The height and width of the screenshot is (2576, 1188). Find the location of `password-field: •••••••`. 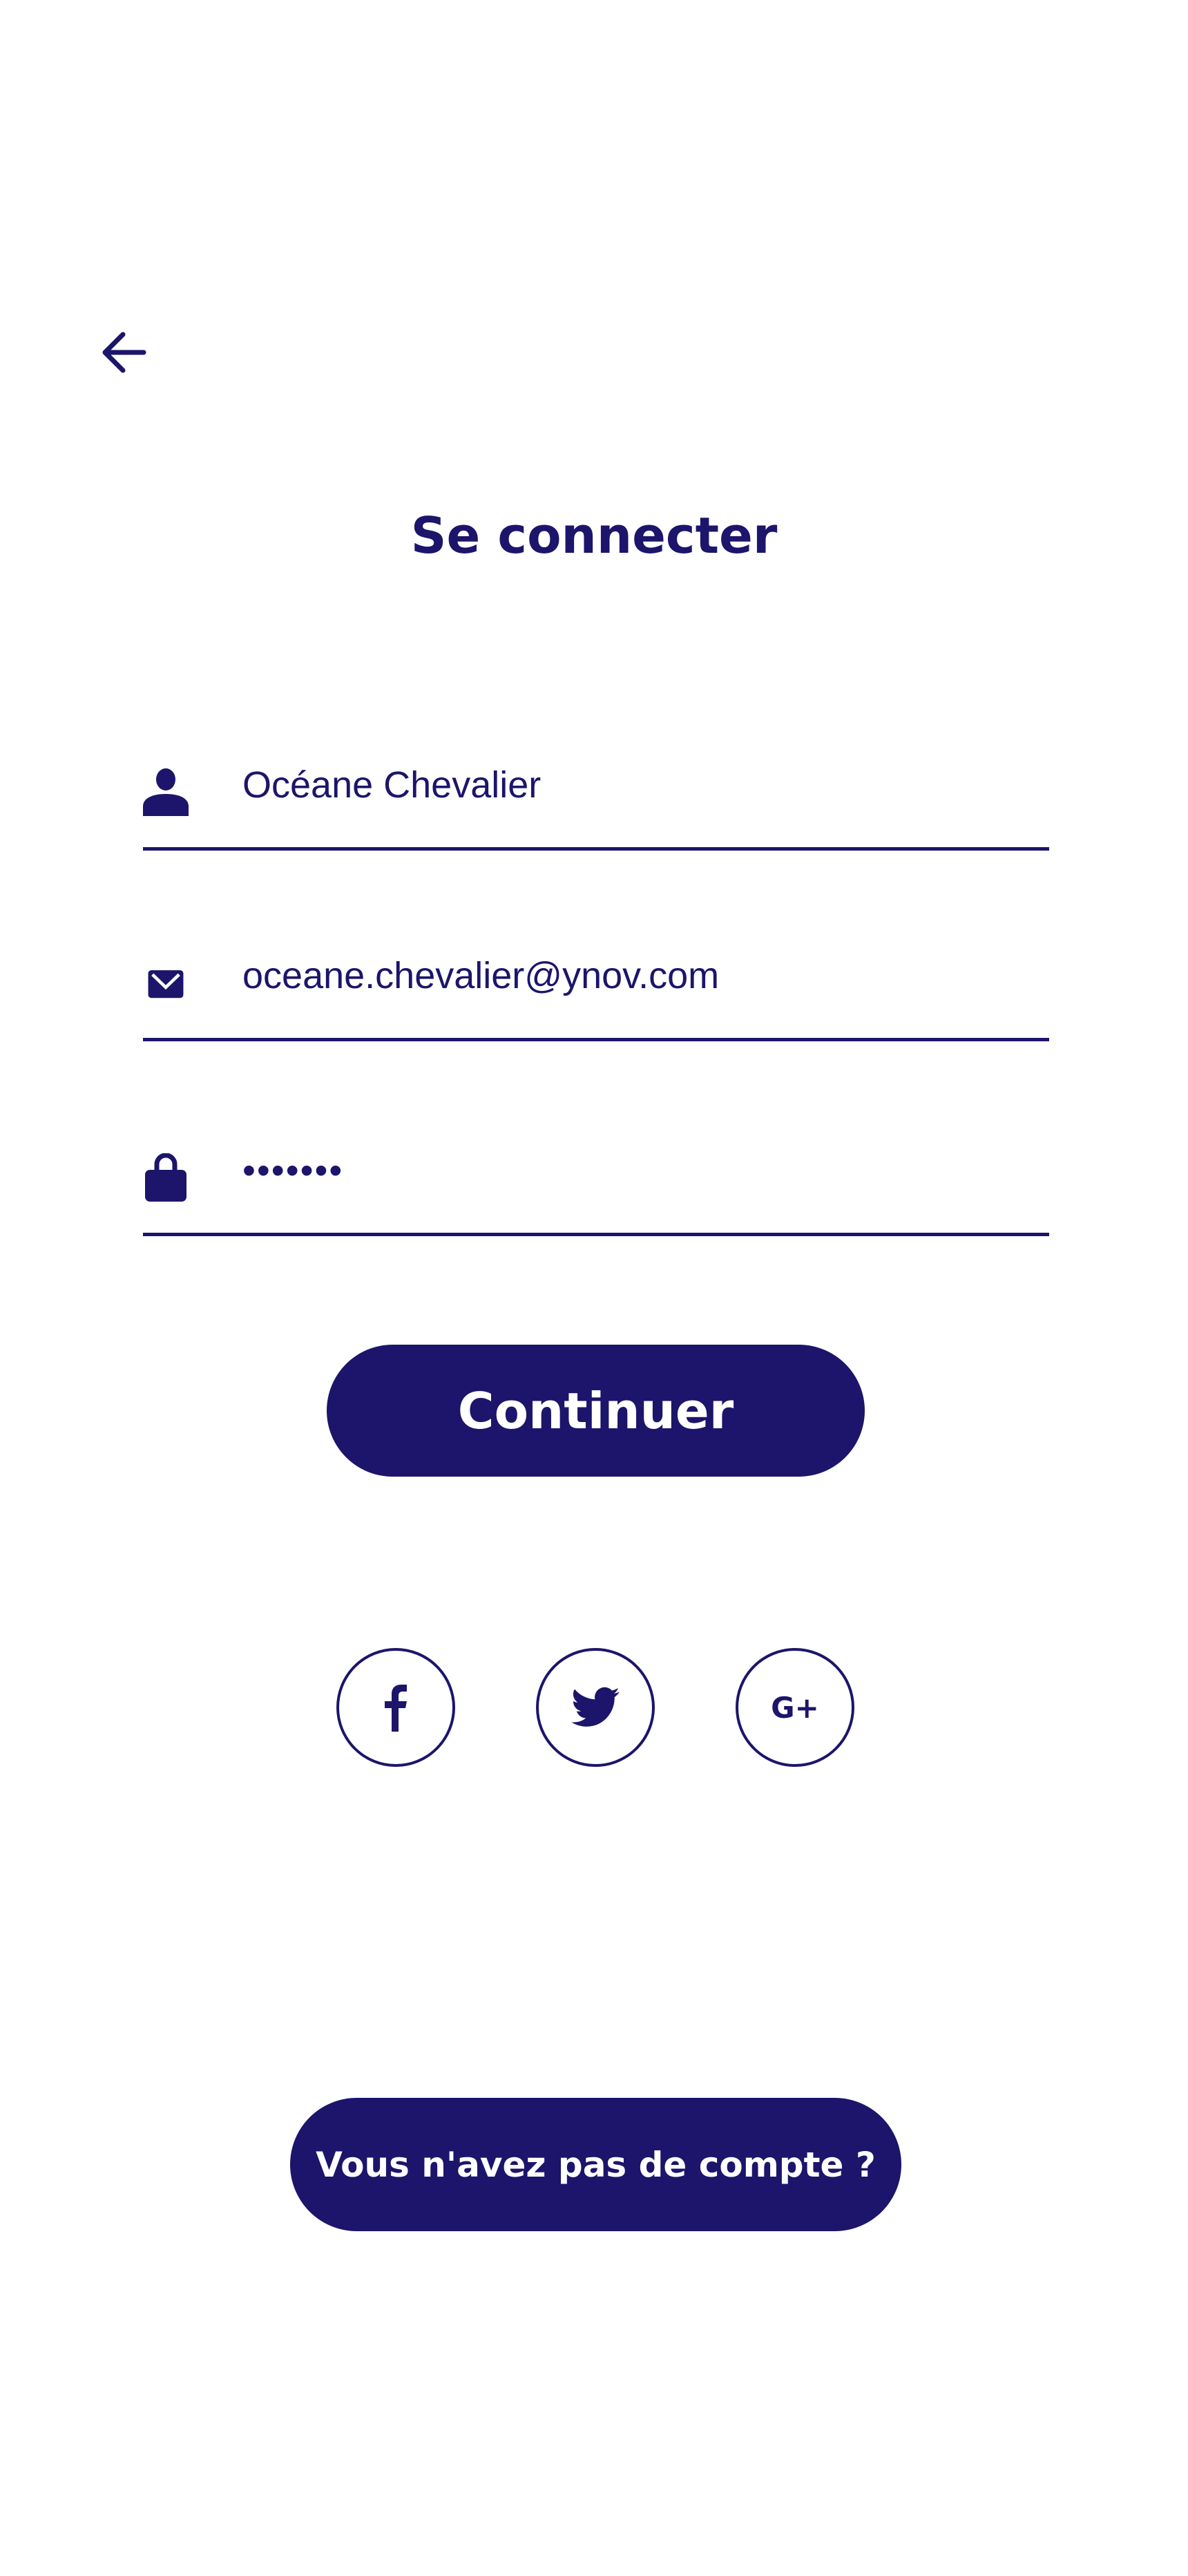

password-field: ••••••• is located at coordinates (596, 1179).